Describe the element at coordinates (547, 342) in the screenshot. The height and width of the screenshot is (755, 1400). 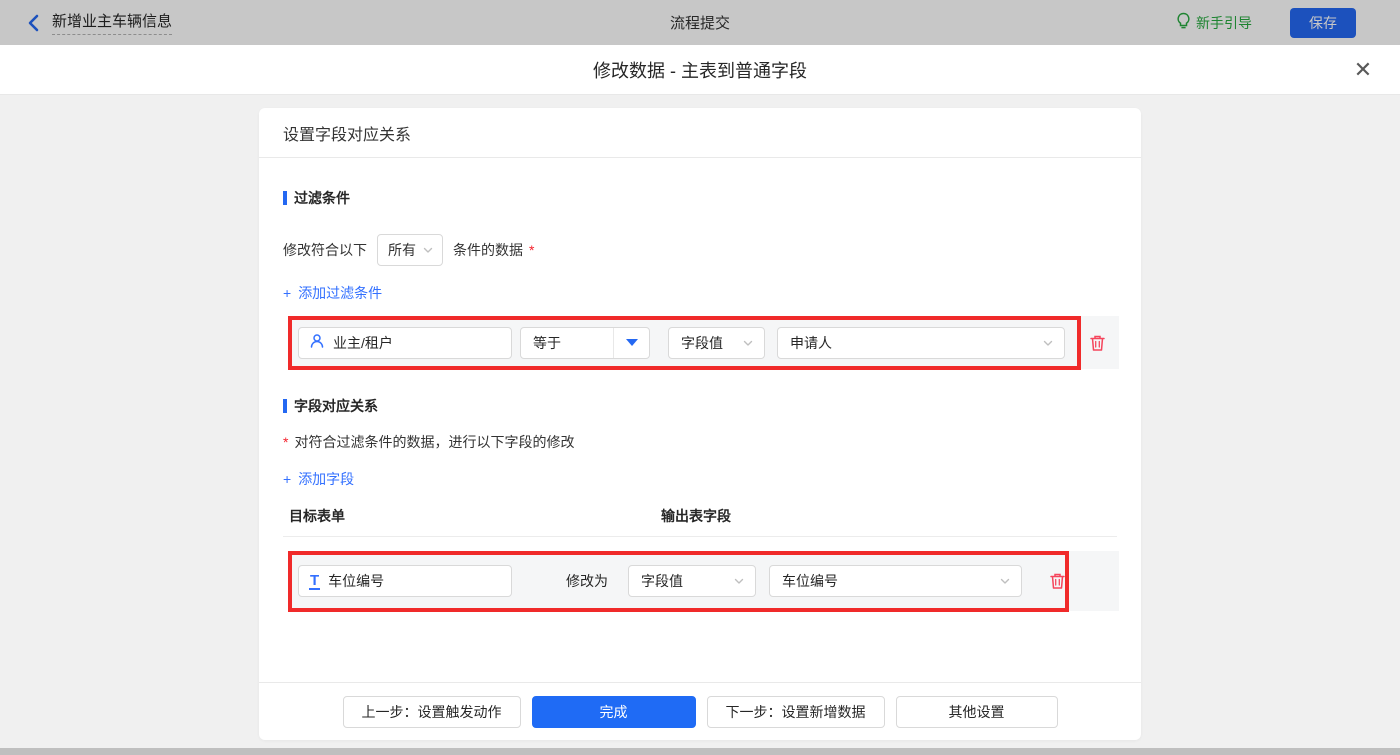
I see `operator-value: 等于` at that location.